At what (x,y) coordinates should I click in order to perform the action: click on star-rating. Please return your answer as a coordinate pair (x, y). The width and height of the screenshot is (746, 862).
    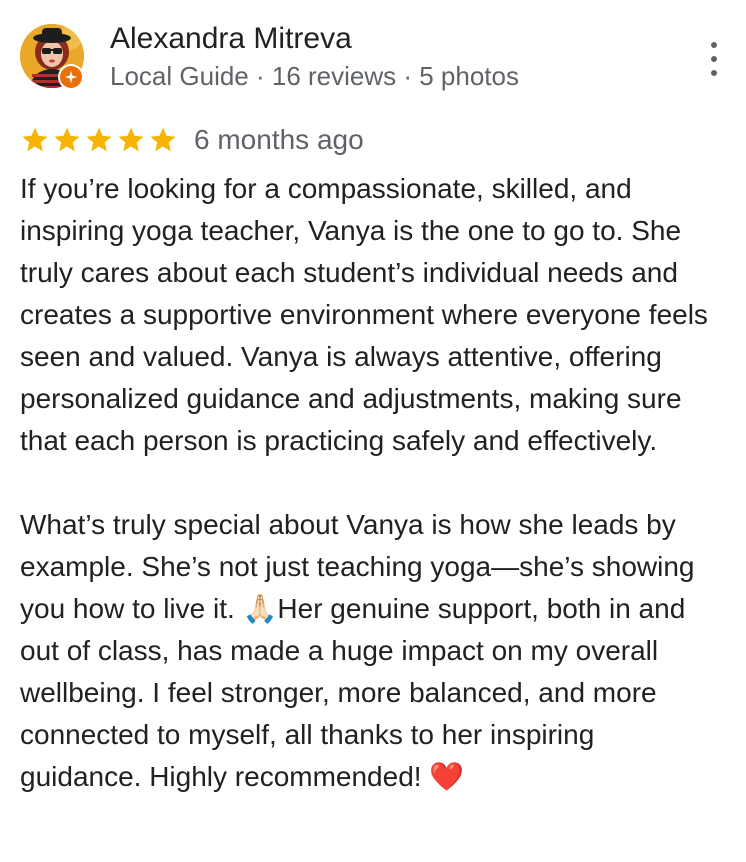
    Looking at the image, I should click on (99, 140).